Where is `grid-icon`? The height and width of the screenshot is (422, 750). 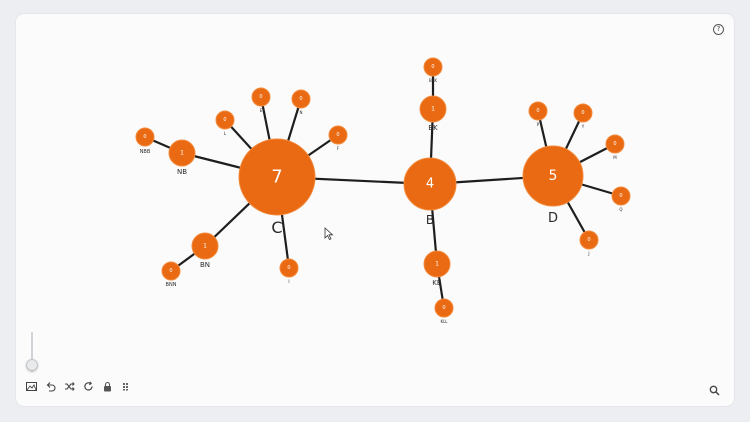
grid-icon is located at coordinates (126, 386).